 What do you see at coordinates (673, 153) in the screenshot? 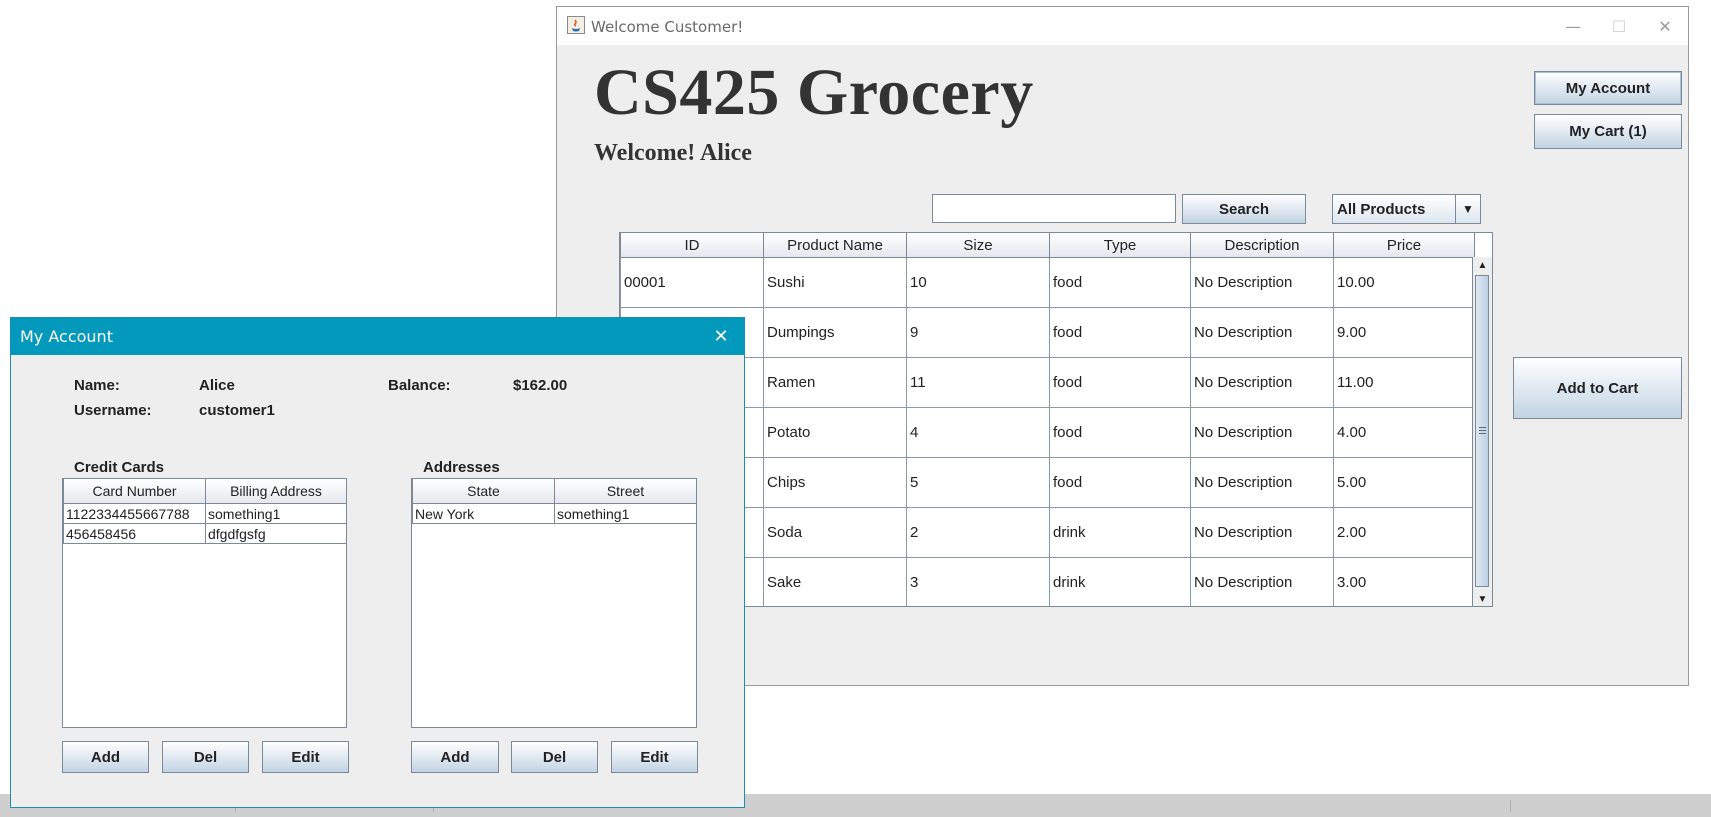
I see `welcome-message: Welcome! Alice` at bounding box center [673, 153].